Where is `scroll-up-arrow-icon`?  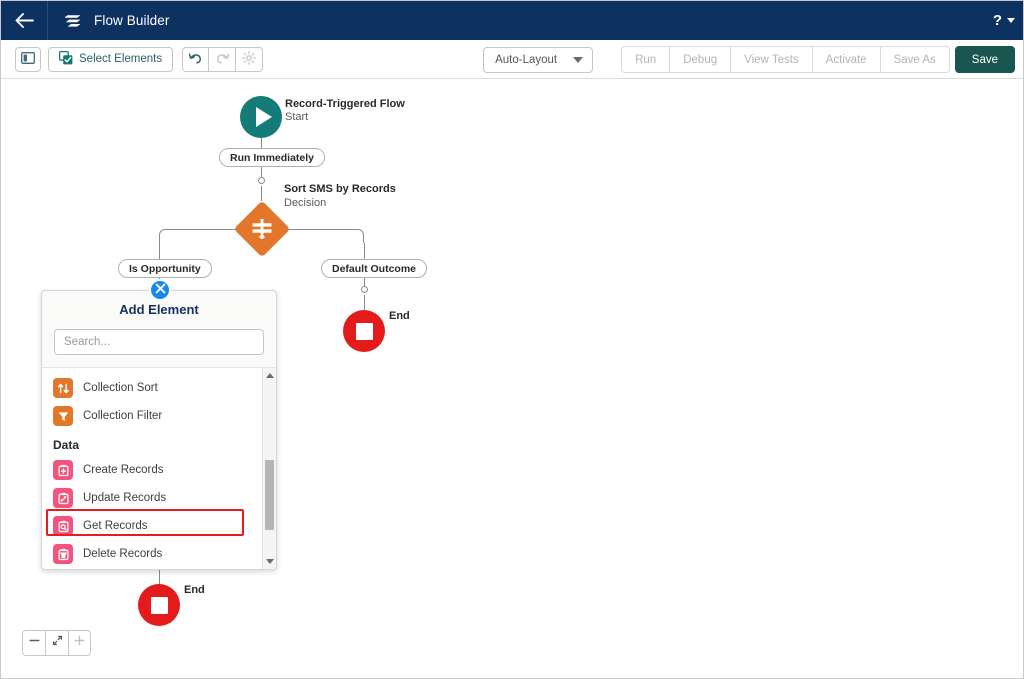
scroll-up-arrow-icon is located at coordinates (269, 375).